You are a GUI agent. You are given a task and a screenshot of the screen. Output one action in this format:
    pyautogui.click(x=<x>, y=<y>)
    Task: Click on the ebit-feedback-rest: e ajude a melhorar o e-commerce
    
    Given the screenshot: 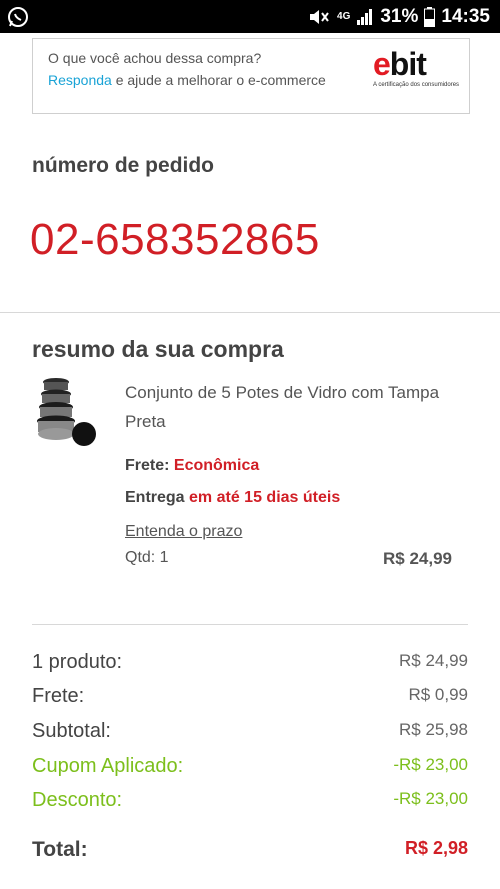 What is the action you would take?
    pyautogui.click(x=218, y=80)
    